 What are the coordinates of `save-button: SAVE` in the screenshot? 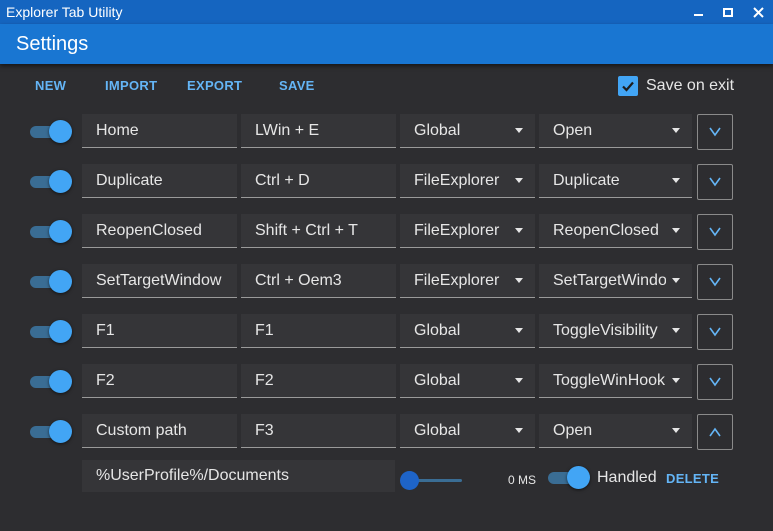 It's located at (297, 85).